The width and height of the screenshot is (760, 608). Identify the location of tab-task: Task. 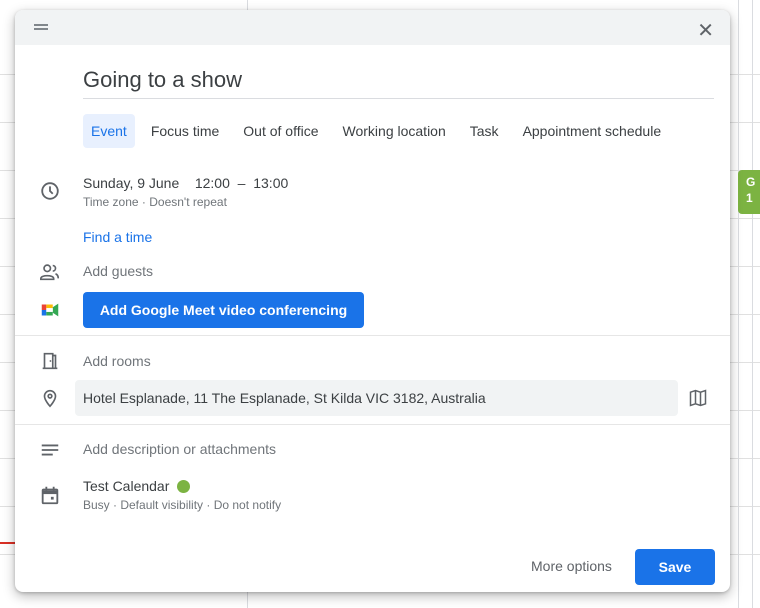
(484, 131).